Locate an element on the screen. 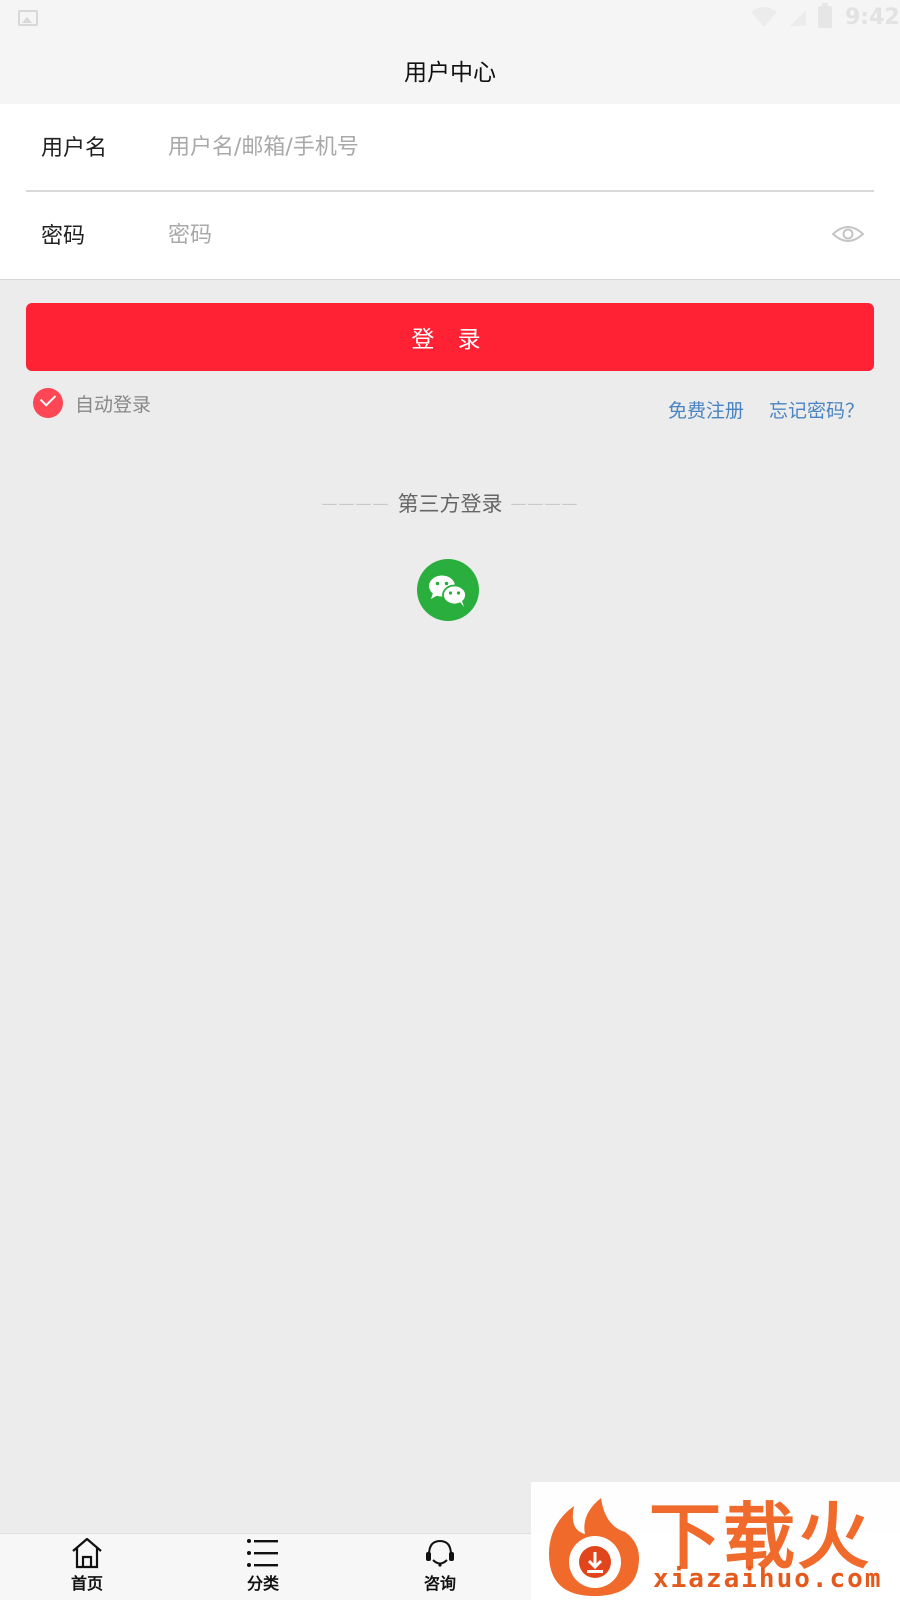 The image size is (900, 1600). status-bar: 9:42 is located at coordinates (450, 18).